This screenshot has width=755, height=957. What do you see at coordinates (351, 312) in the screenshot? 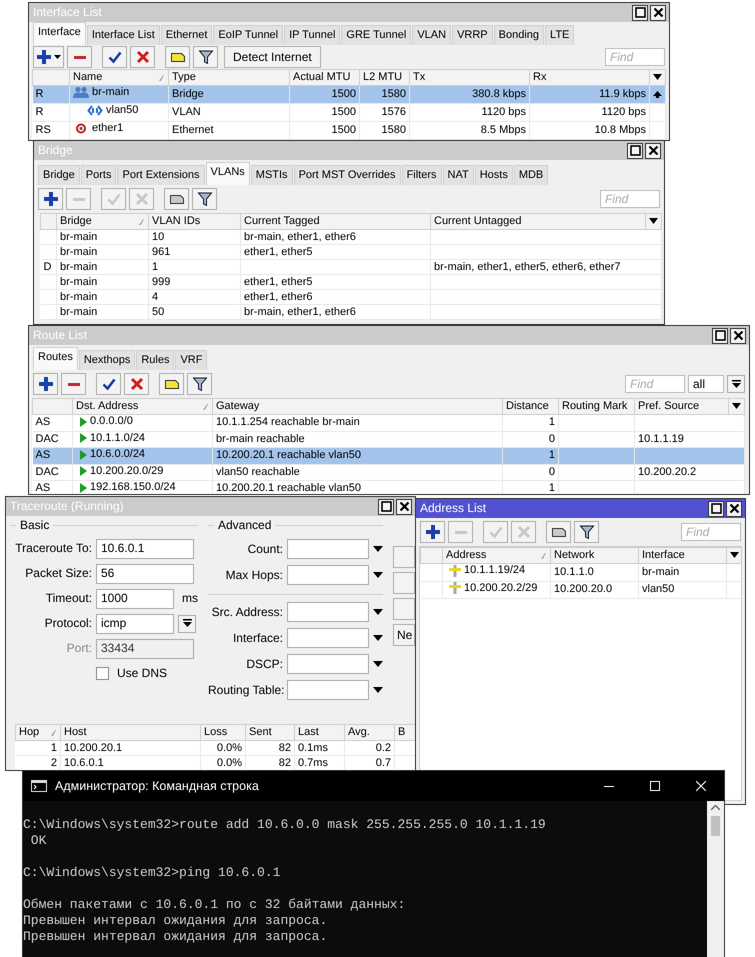
I see `table-row: br-main 50 br-main, ether1, ether6` at bounding box center [351, 312].